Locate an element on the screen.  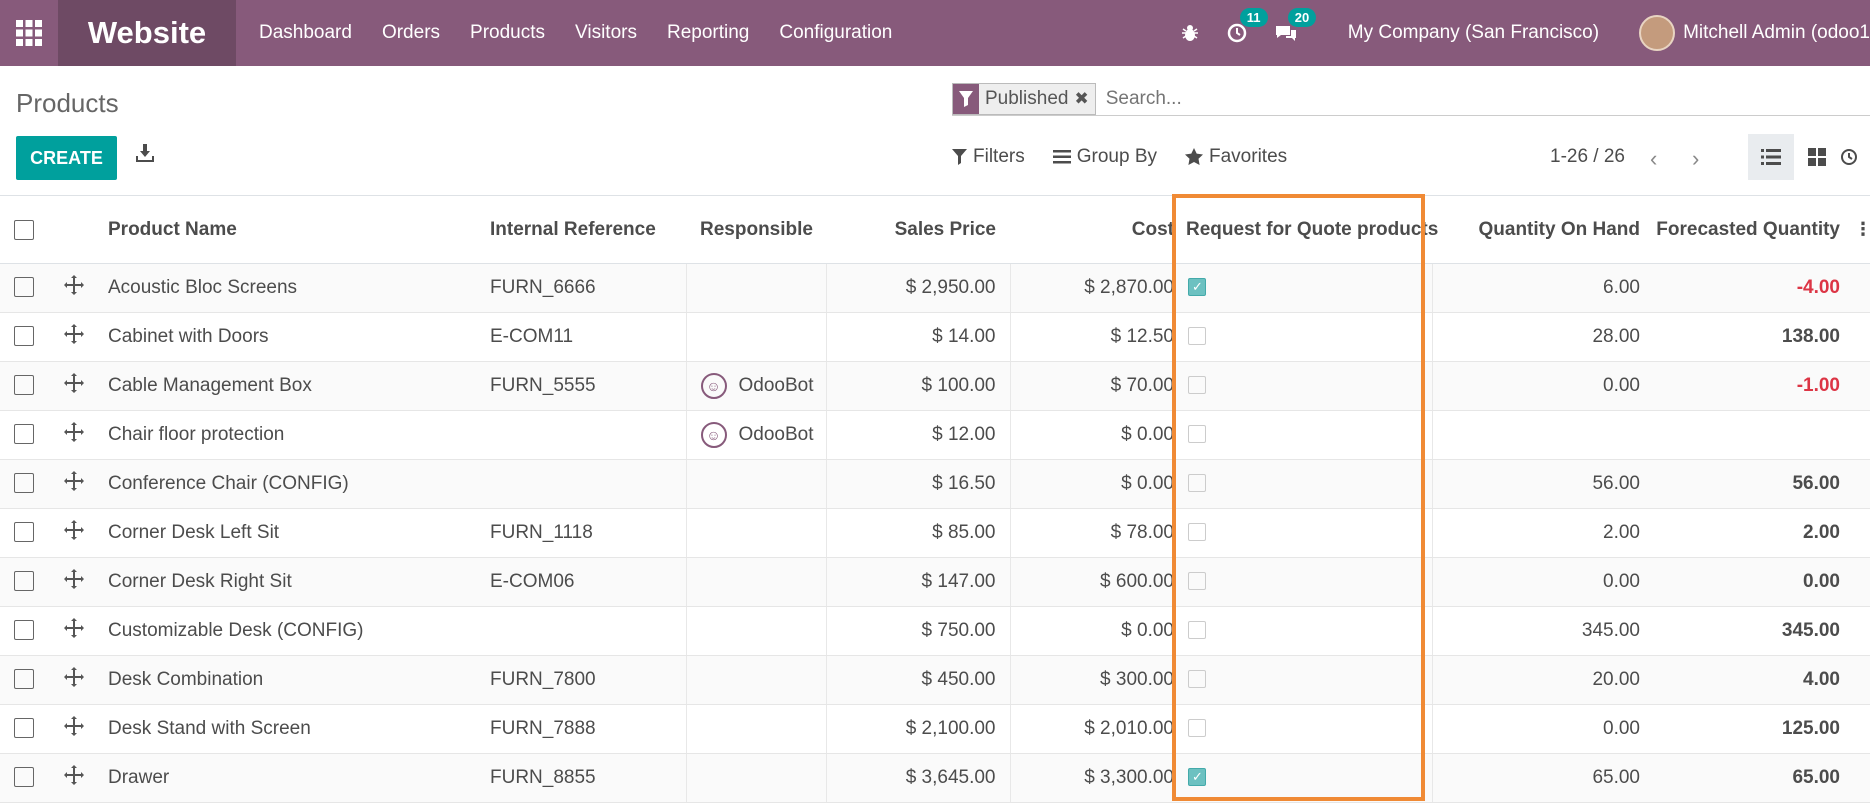
cell-internal-reference: FURN_7800 is located at coordinates (583, 680).